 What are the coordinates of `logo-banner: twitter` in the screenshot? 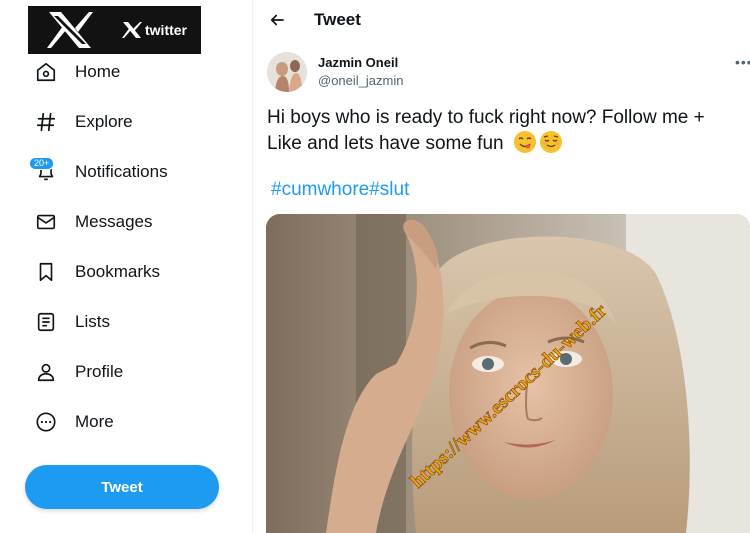 It's located at (114, 30).